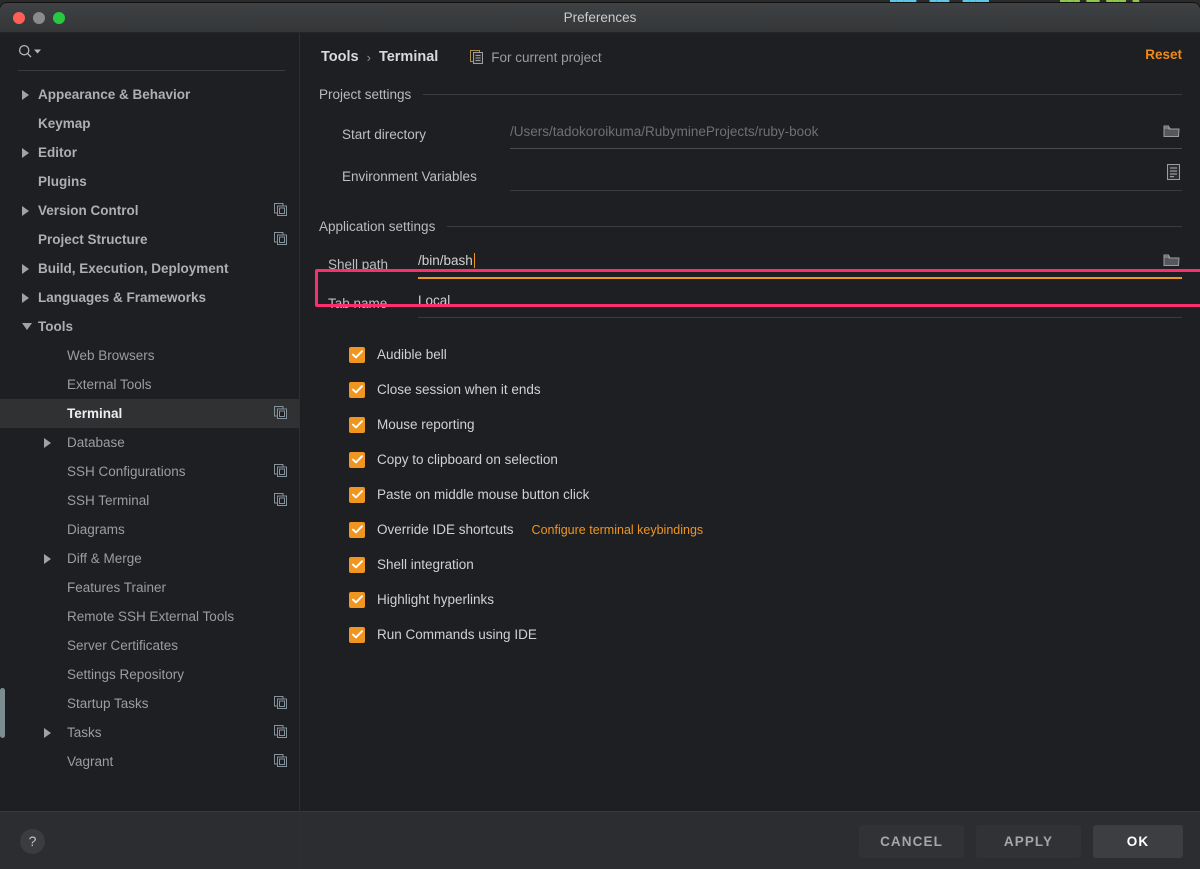 The width and height of the screenshot is (1200, 869). I want to click on help-button: ?, so click(32, 841).